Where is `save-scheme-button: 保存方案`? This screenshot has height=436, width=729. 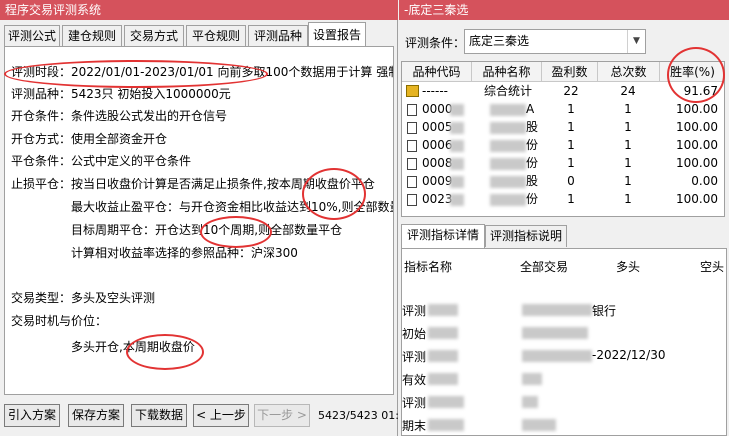
save-scheme-button: 保存方案 is located at coordinates (96, 415).